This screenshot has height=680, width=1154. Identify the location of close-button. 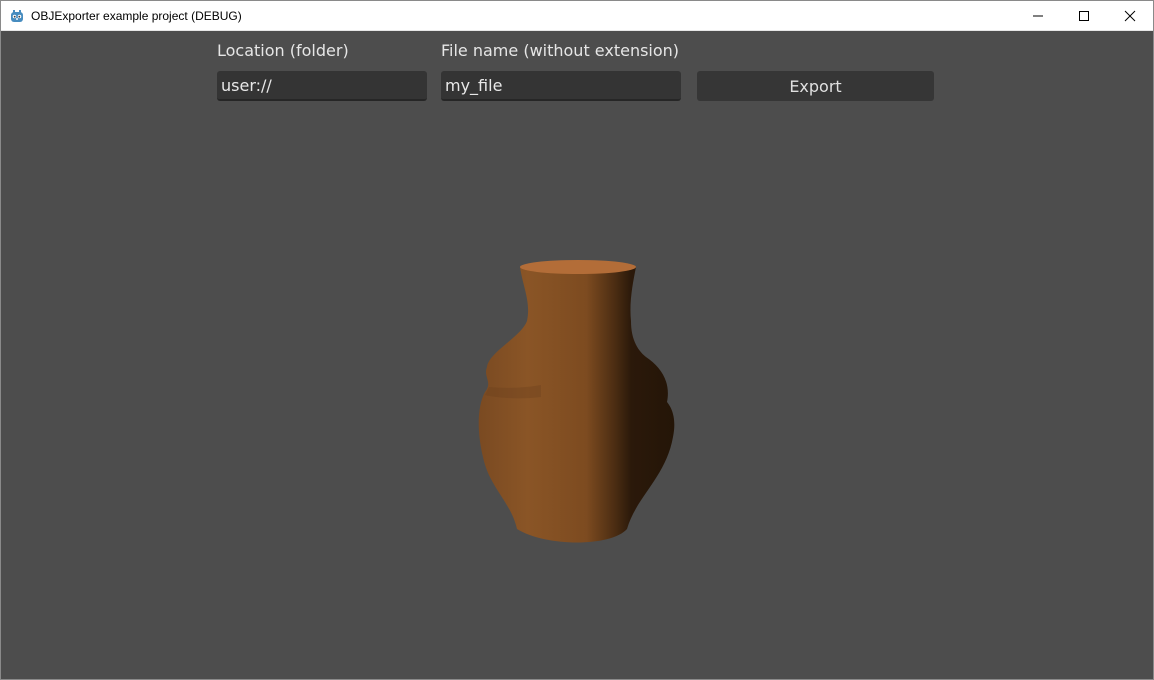
(1130, 16).